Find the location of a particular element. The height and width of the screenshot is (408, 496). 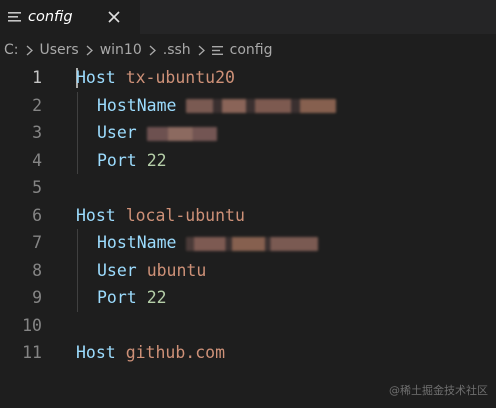

code-line: 2 HostName is located at coordinates (248, 106).